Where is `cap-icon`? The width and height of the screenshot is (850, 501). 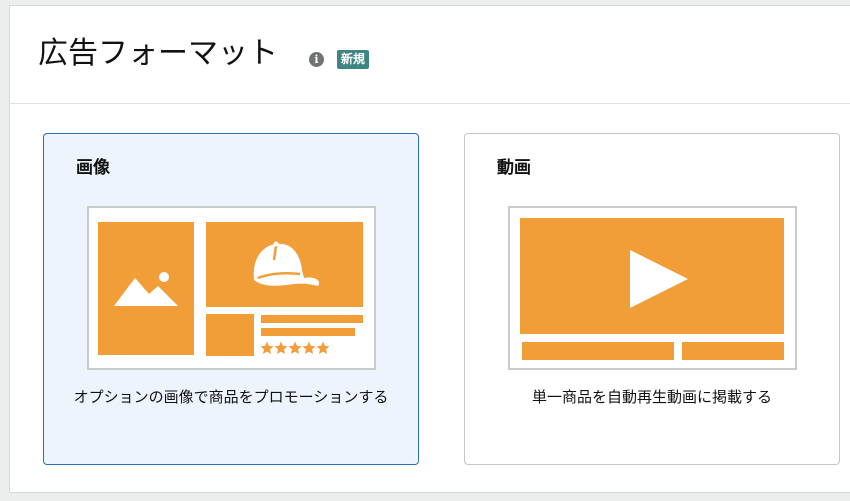 cap-icon is located at coordinates (286, 263).